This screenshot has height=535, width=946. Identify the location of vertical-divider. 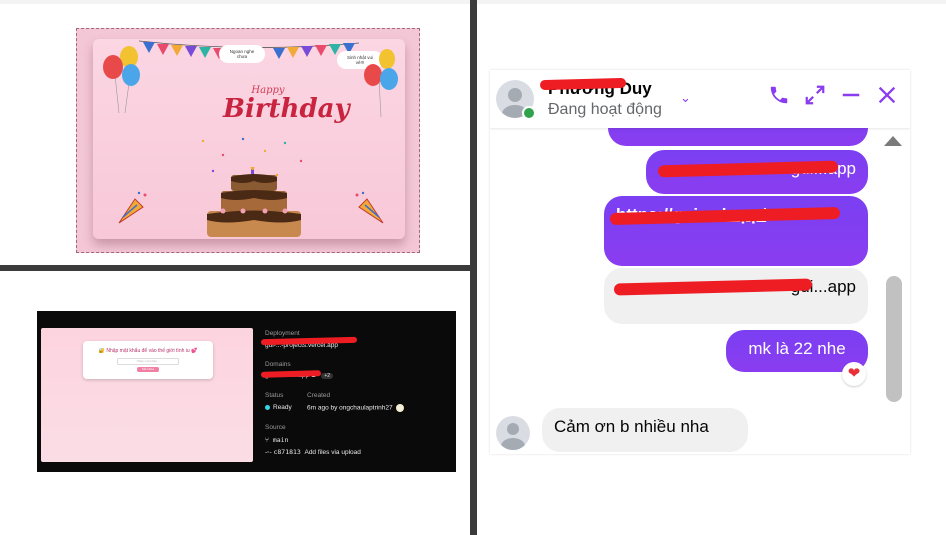
(473, 267).